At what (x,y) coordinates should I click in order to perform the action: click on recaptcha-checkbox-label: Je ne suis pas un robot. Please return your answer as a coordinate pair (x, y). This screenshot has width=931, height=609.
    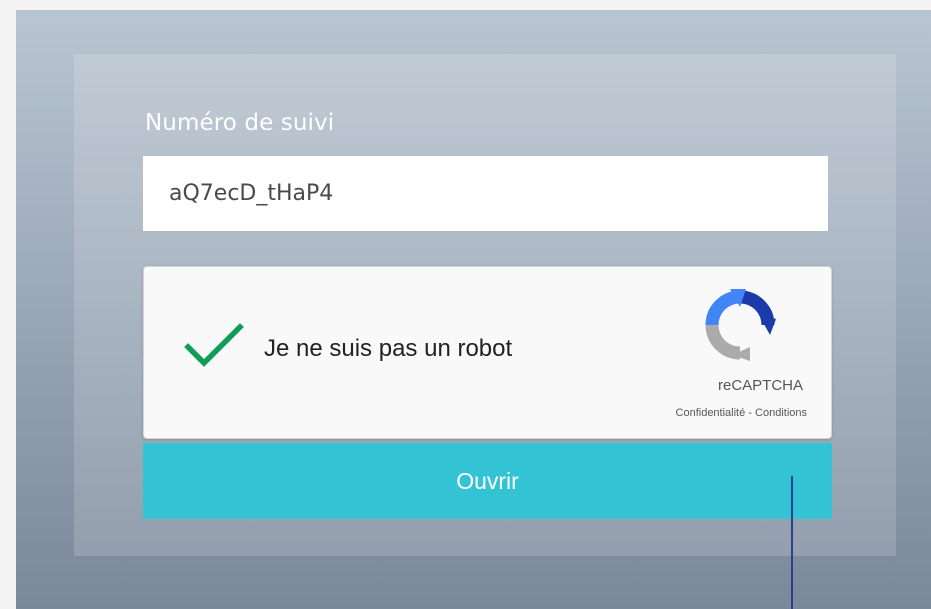
    Looking at the image, I should click on (388, 348).